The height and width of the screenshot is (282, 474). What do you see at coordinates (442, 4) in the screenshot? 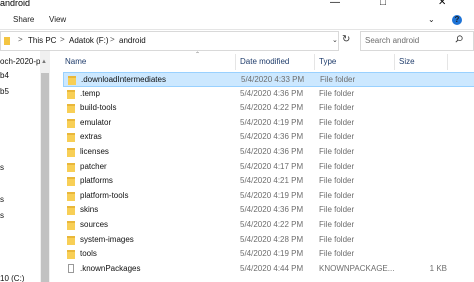
I see `close-icon: ✕` at bounding box center [442, 4].